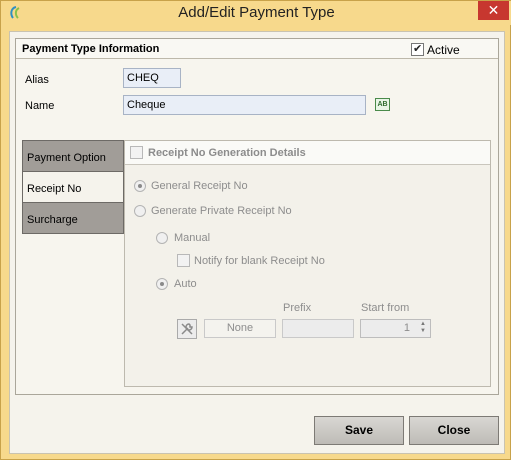 This screenshot has height=460, width=511. Describe the element at coordinates (140, 186) in the screenshot. I see `general-receipt-radio` at that location.